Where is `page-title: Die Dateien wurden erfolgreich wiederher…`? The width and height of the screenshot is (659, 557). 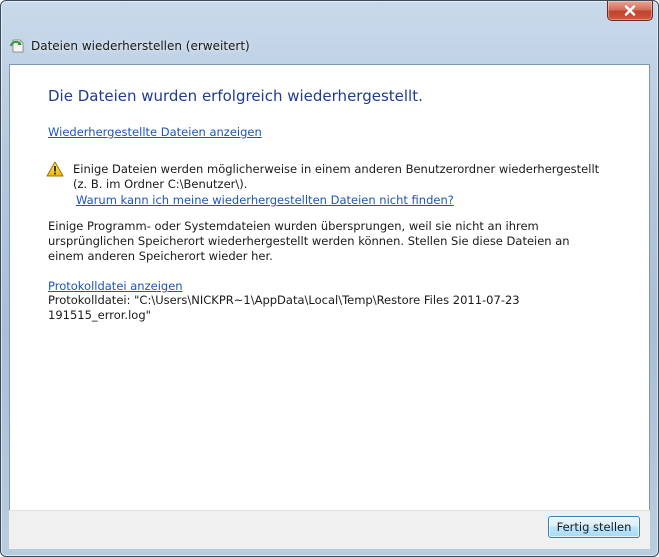 page-title: Die Dateien wurden erfolgreich wiederher… is located at coordinates (235, 96).